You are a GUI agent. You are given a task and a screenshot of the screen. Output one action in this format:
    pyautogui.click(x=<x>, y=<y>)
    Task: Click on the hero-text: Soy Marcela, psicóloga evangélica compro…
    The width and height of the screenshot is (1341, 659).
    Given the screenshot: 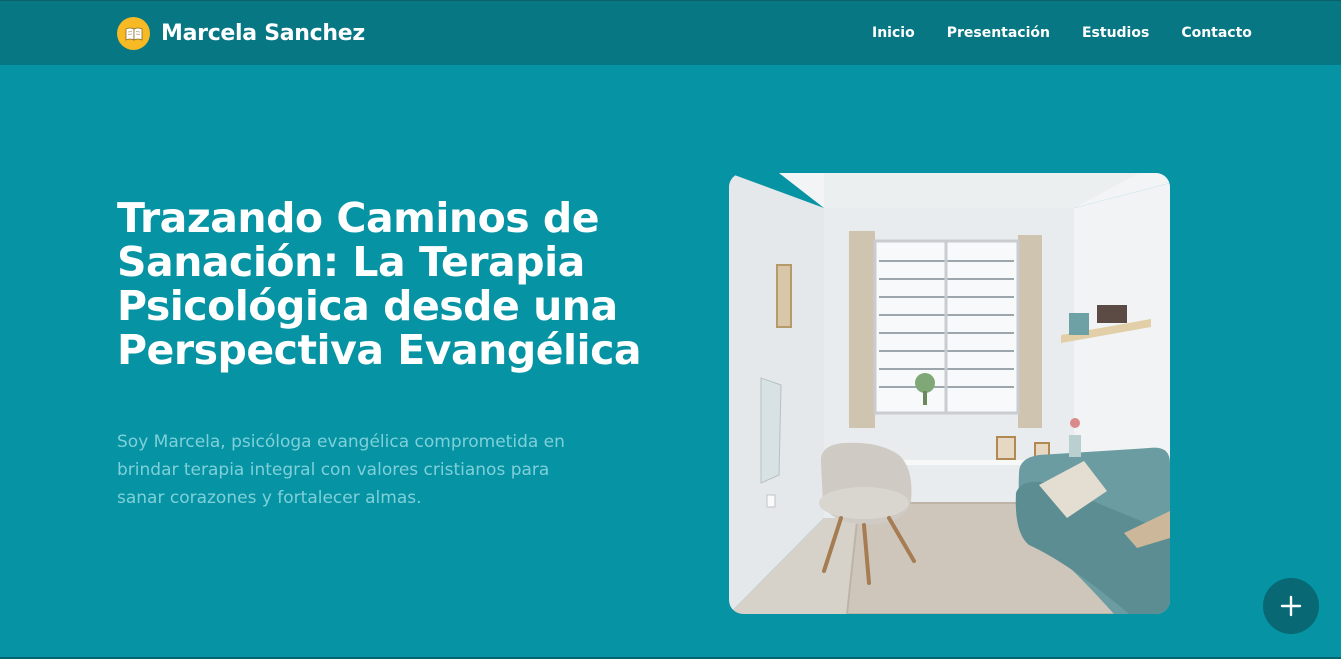 What is the action you would take?
    pyautogui.click(x=341, y=470)
    